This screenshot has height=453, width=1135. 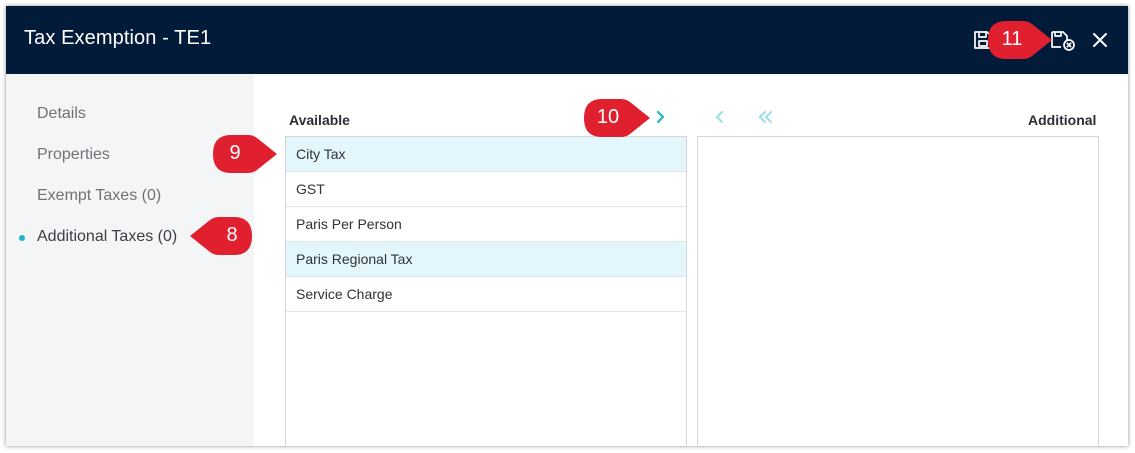 What do you see at coordinates (486, 189) in the screenshot?
I see `list-item-gst: GST` at bounding box center [486, 189].